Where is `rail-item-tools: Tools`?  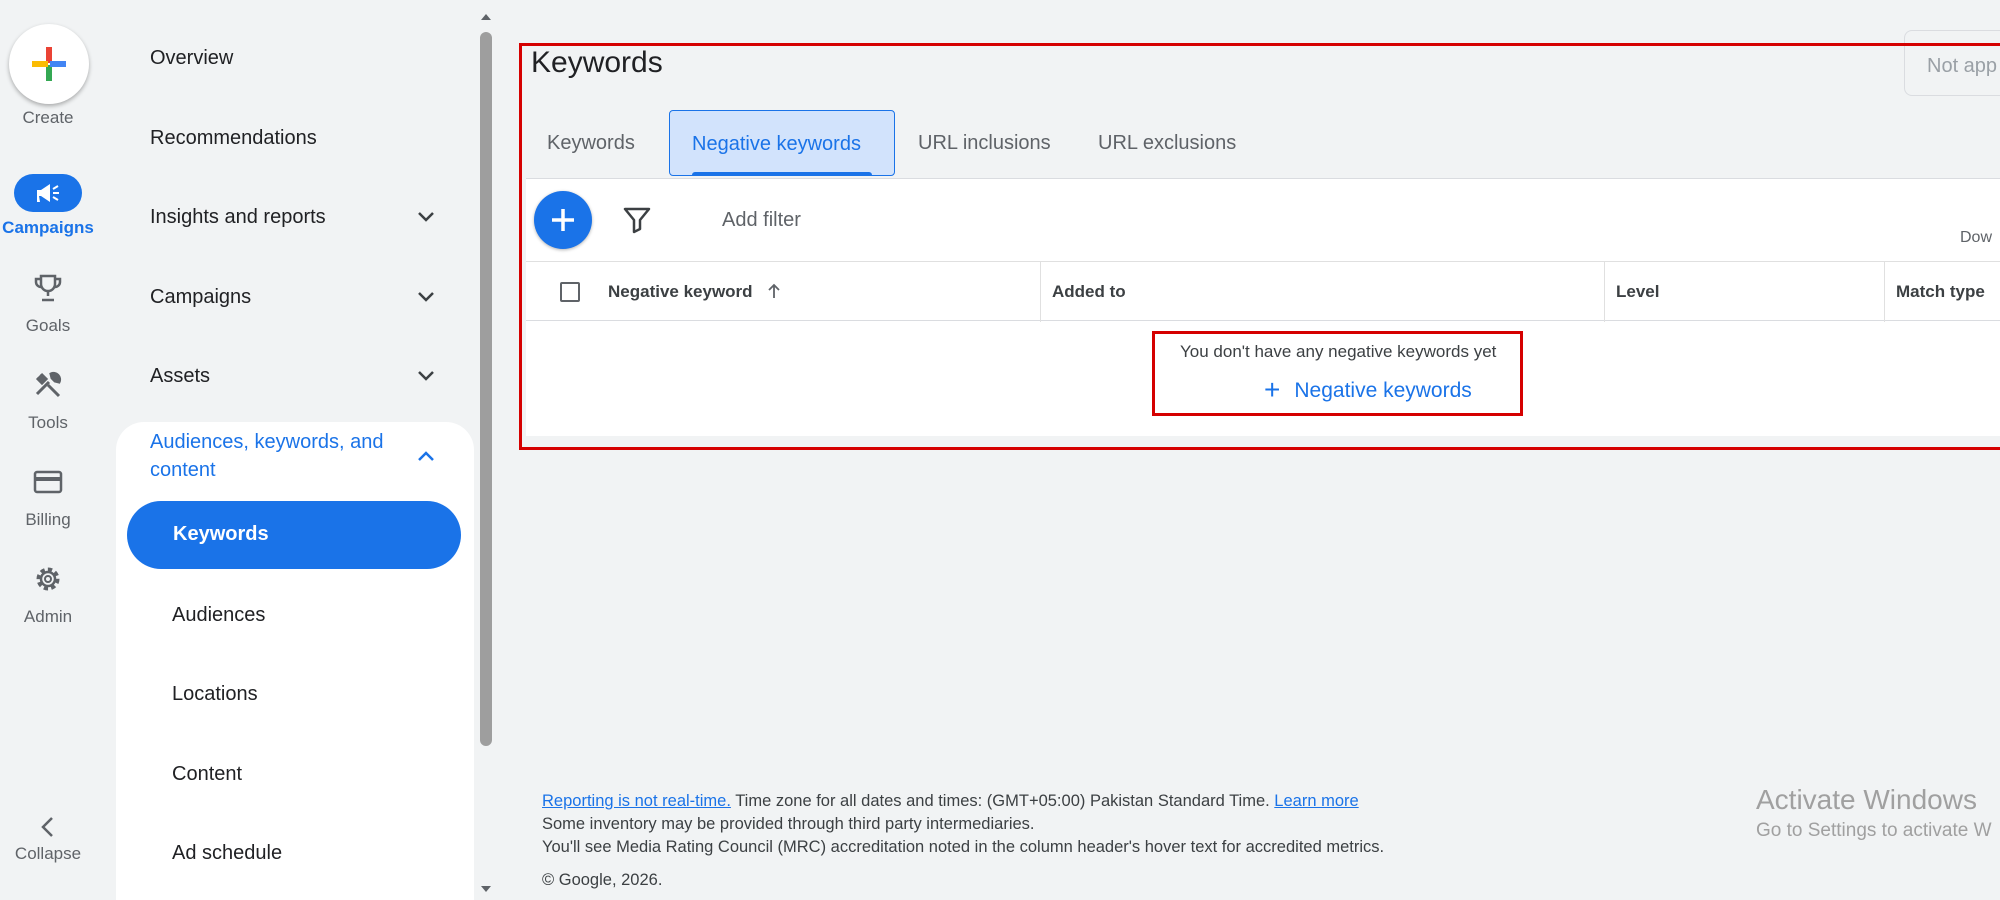 rail-item-tools: Tools is located at coordinates (48, 409).